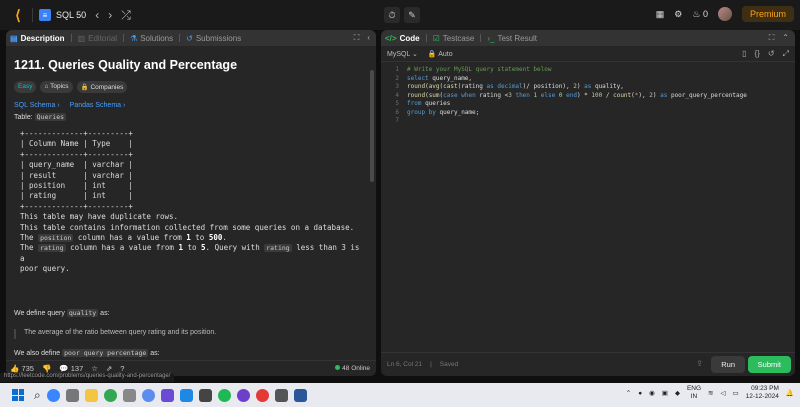 The image size is (800, 407). I want to click on clock: 09:23 PM 12-12-2024, so click(762, 393).